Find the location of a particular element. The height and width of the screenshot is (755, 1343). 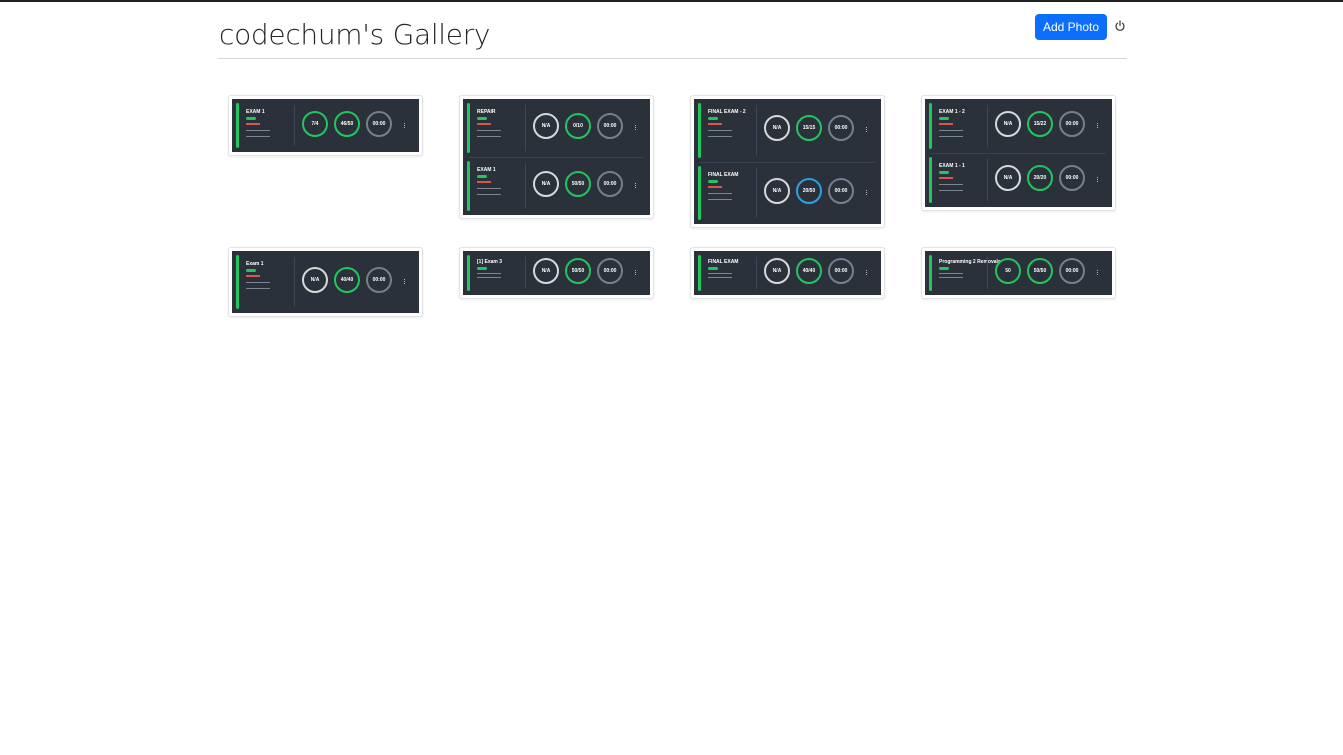

photo-image: Exam 1 N/A 40/40 00:00 is located at coordinates (325, 282).